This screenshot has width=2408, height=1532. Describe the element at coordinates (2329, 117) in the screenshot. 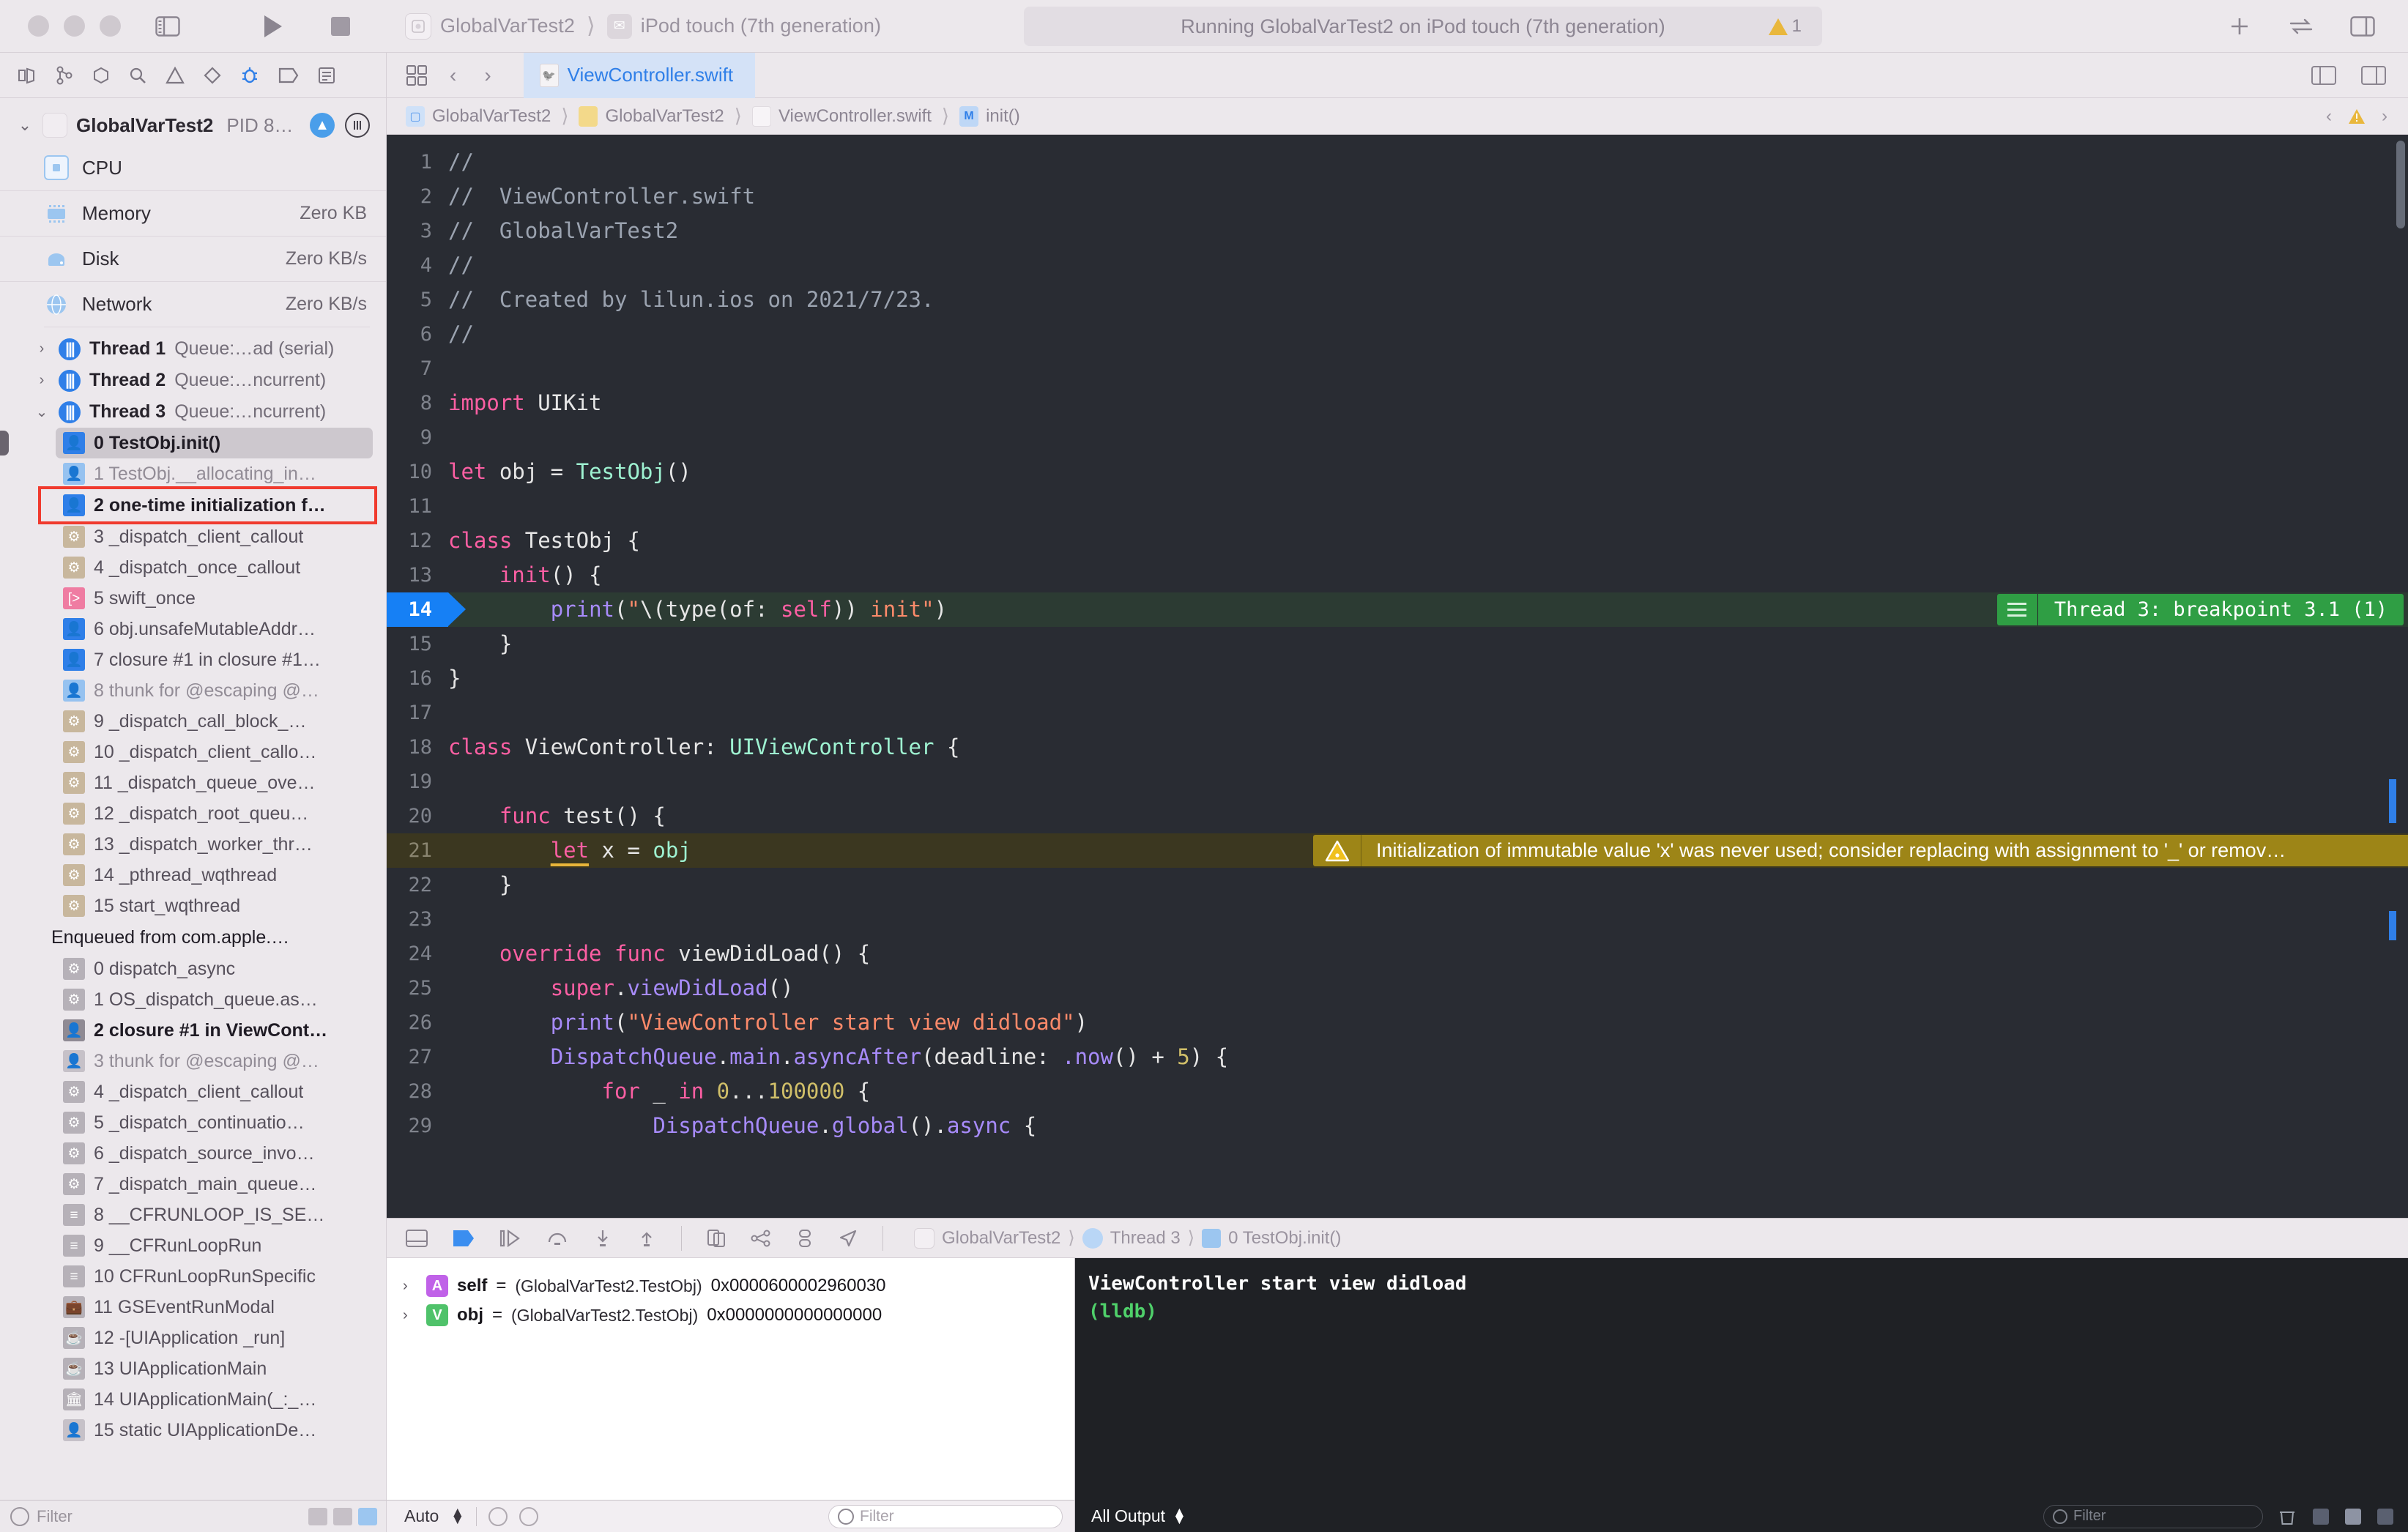

I see `previous-issue-icon: ‹` at that location.